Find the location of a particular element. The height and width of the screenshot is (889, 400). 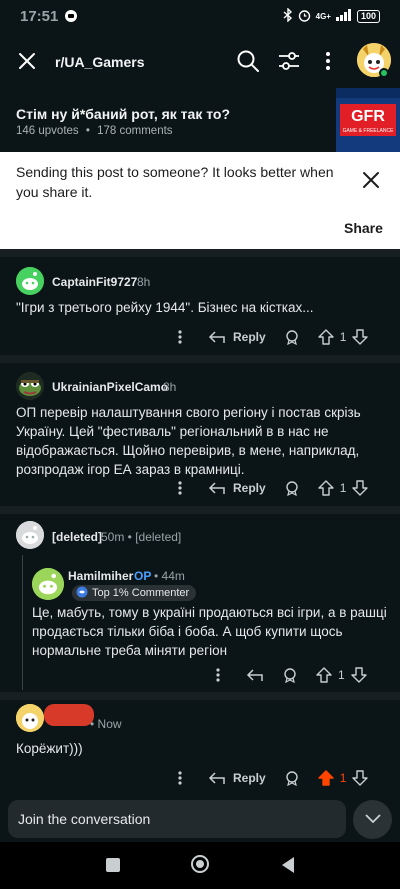

subreddit-title: r/UA_Gamers is located at coordinates (100, 62).